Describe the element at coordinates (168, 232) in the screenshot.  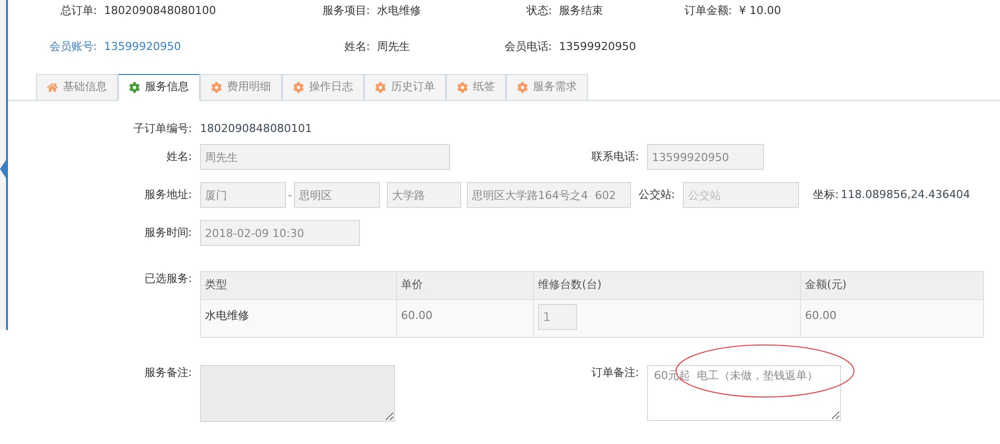
I see `field-label: 服务时间:` at that location.